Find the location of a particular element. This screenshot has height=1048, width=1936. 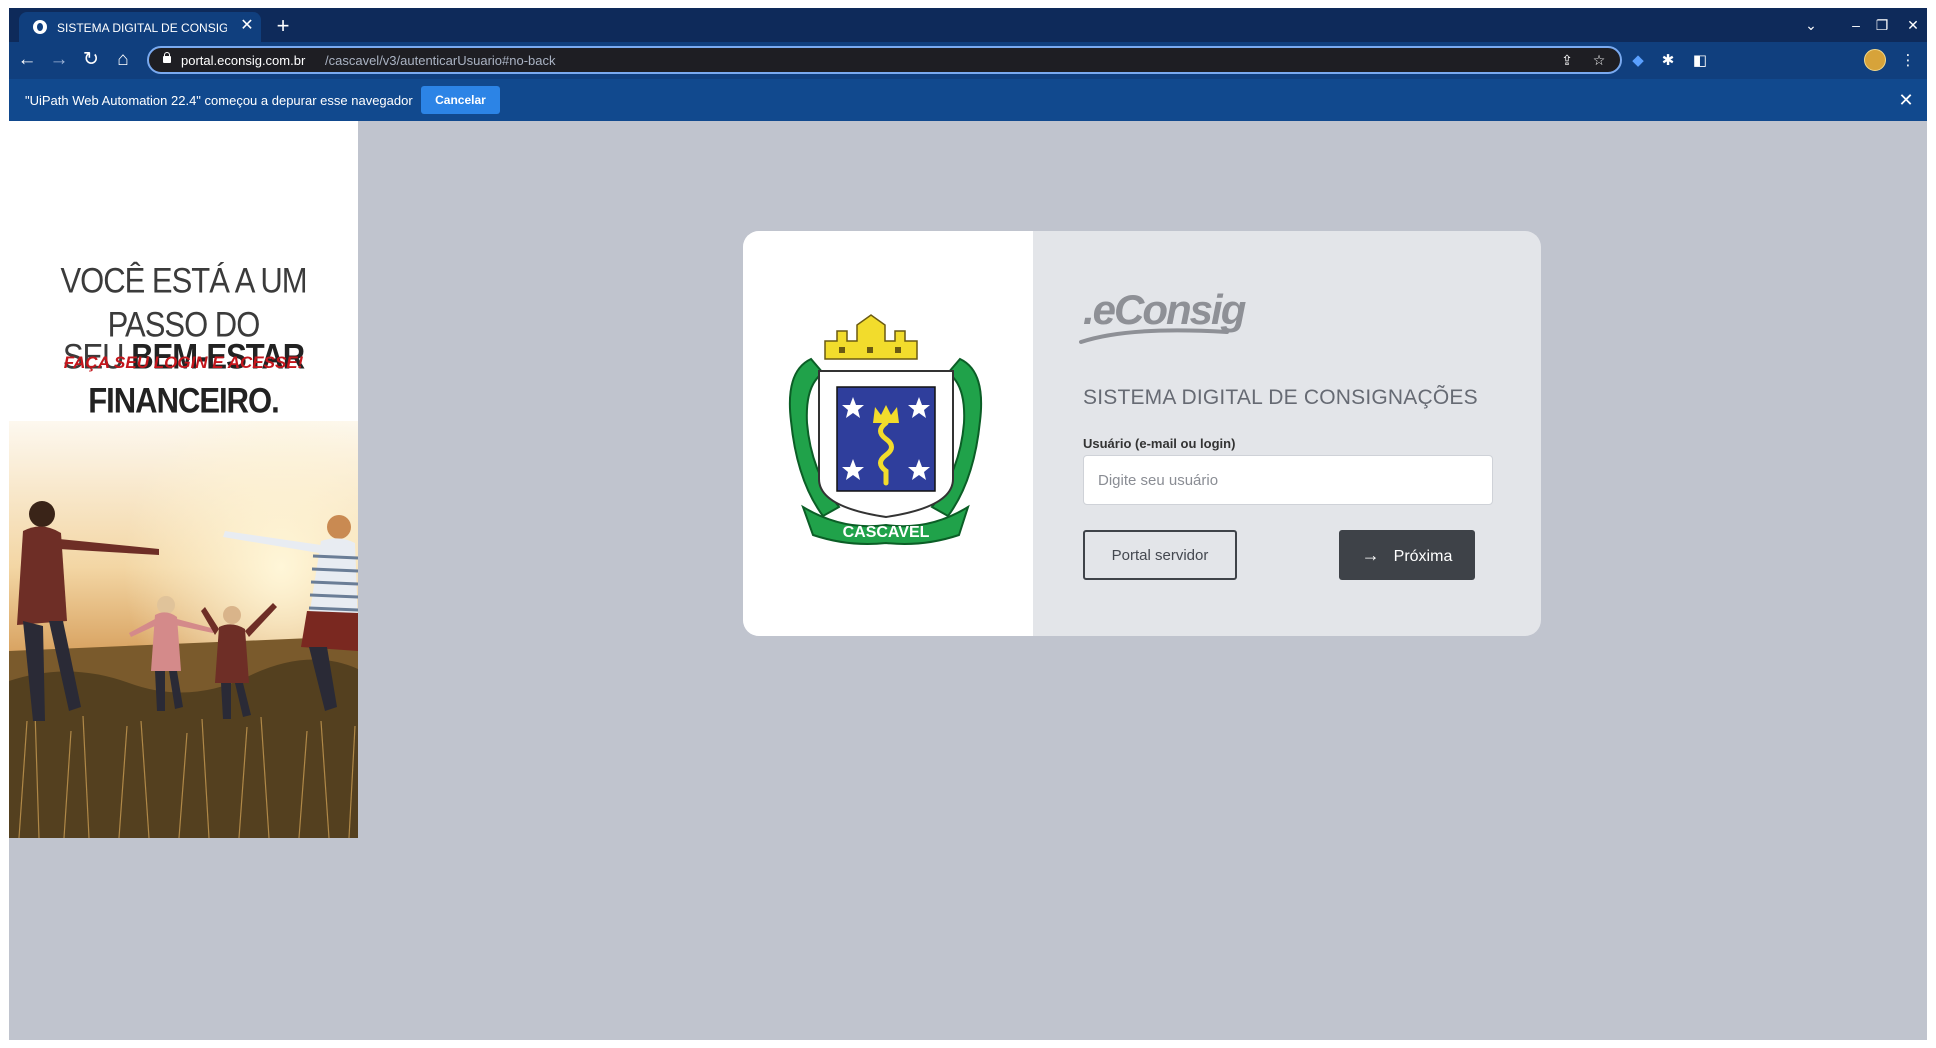

arrow-right-icon: → is located at coordinates (1370, 554).